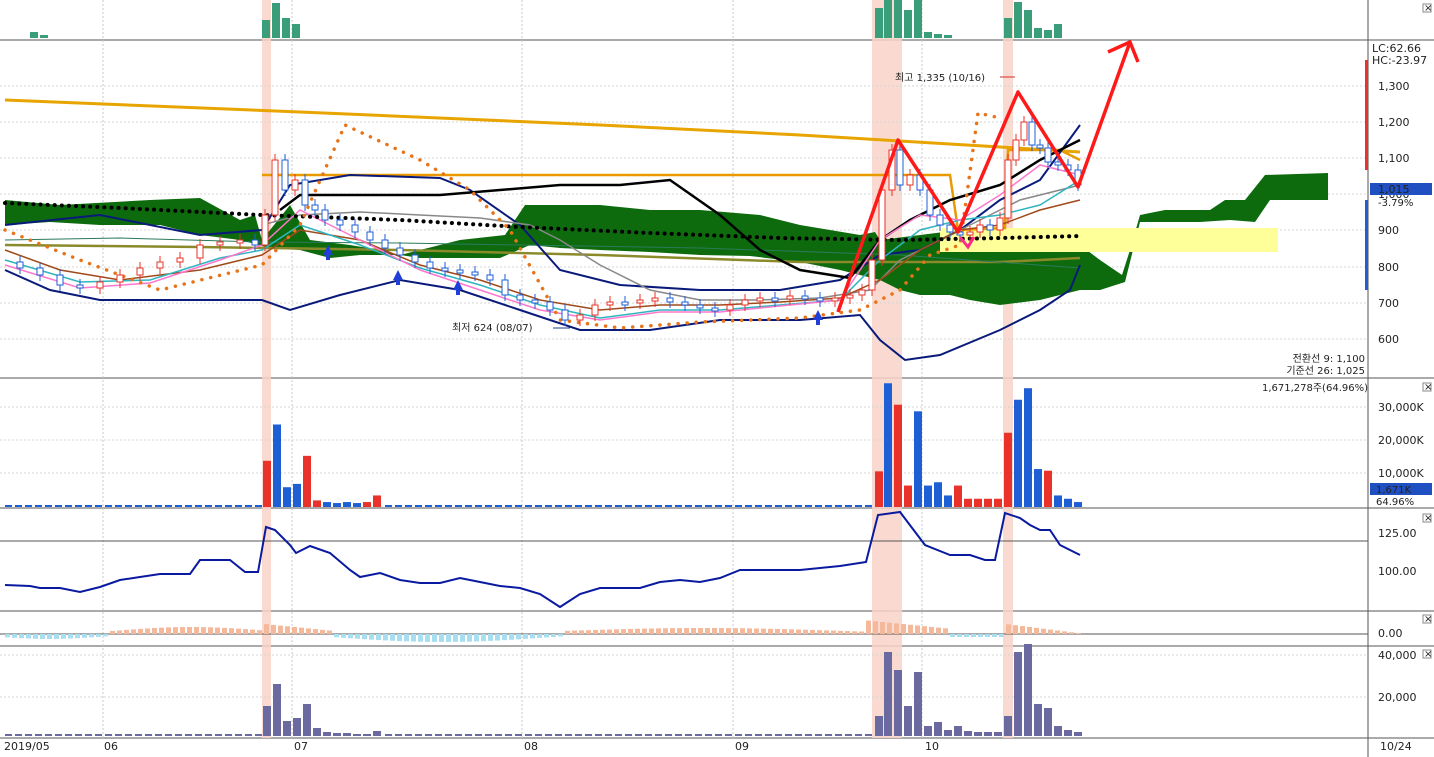 The width and height of the screenshot is (1434, 757). Describe the element at coordinates (1366, 115) in the screenshot. I see `lc-bar` at that location.